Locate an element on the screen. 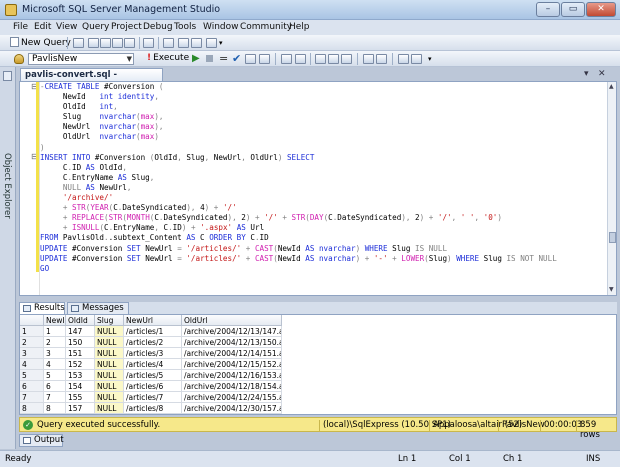 This screenshot has height=467, width=620. debug-play-icon: ▶ is located at coordinates (196, 58).